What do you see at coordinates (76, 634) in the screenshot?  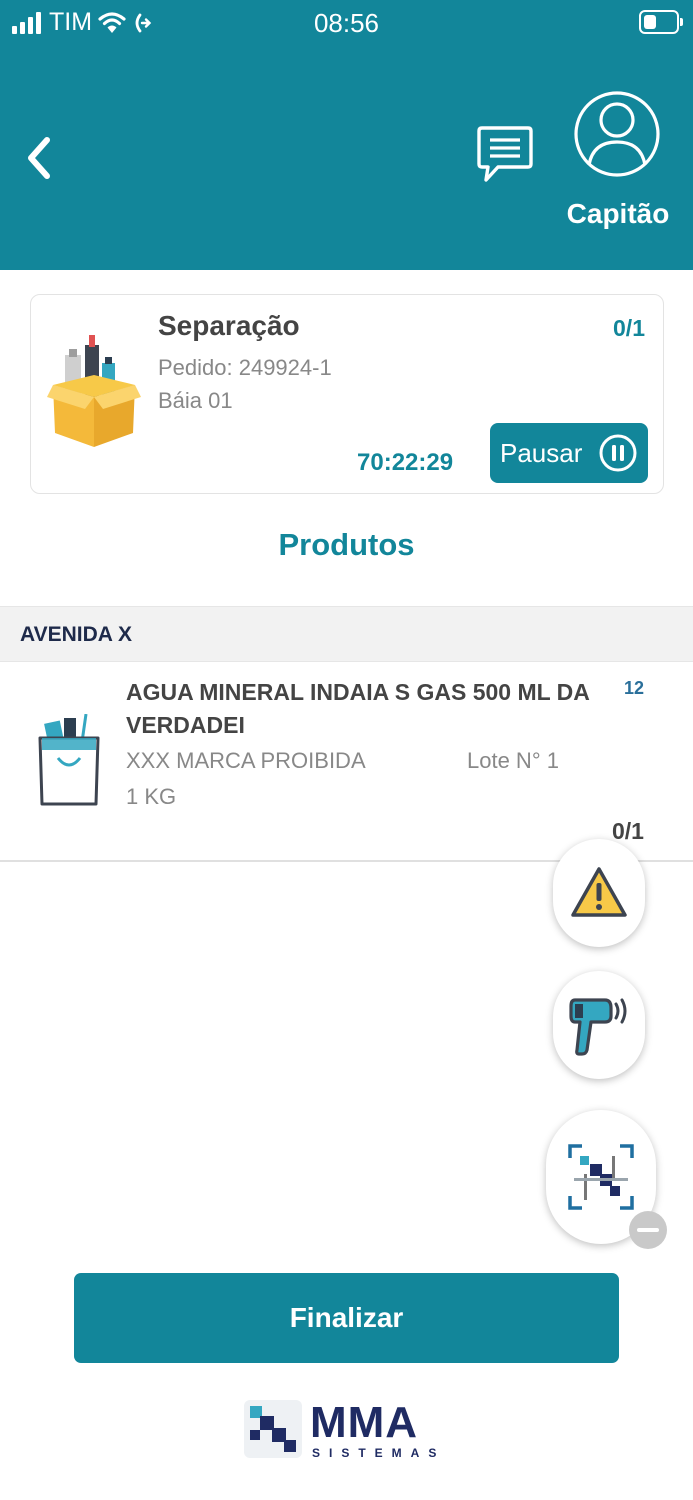 I see `group-label: AVENIDA X` at bounding box center [76, 634].